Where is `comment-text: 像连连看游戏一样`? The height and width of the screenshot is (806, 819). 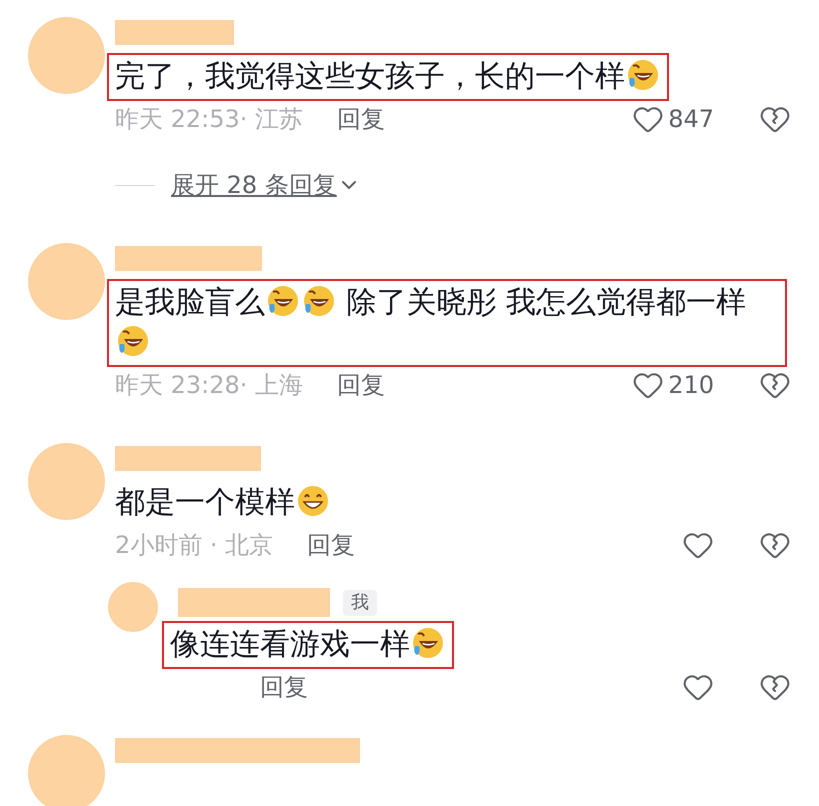
comment-text: 像连连看游戏一样 is located at coordinates (308, 645).